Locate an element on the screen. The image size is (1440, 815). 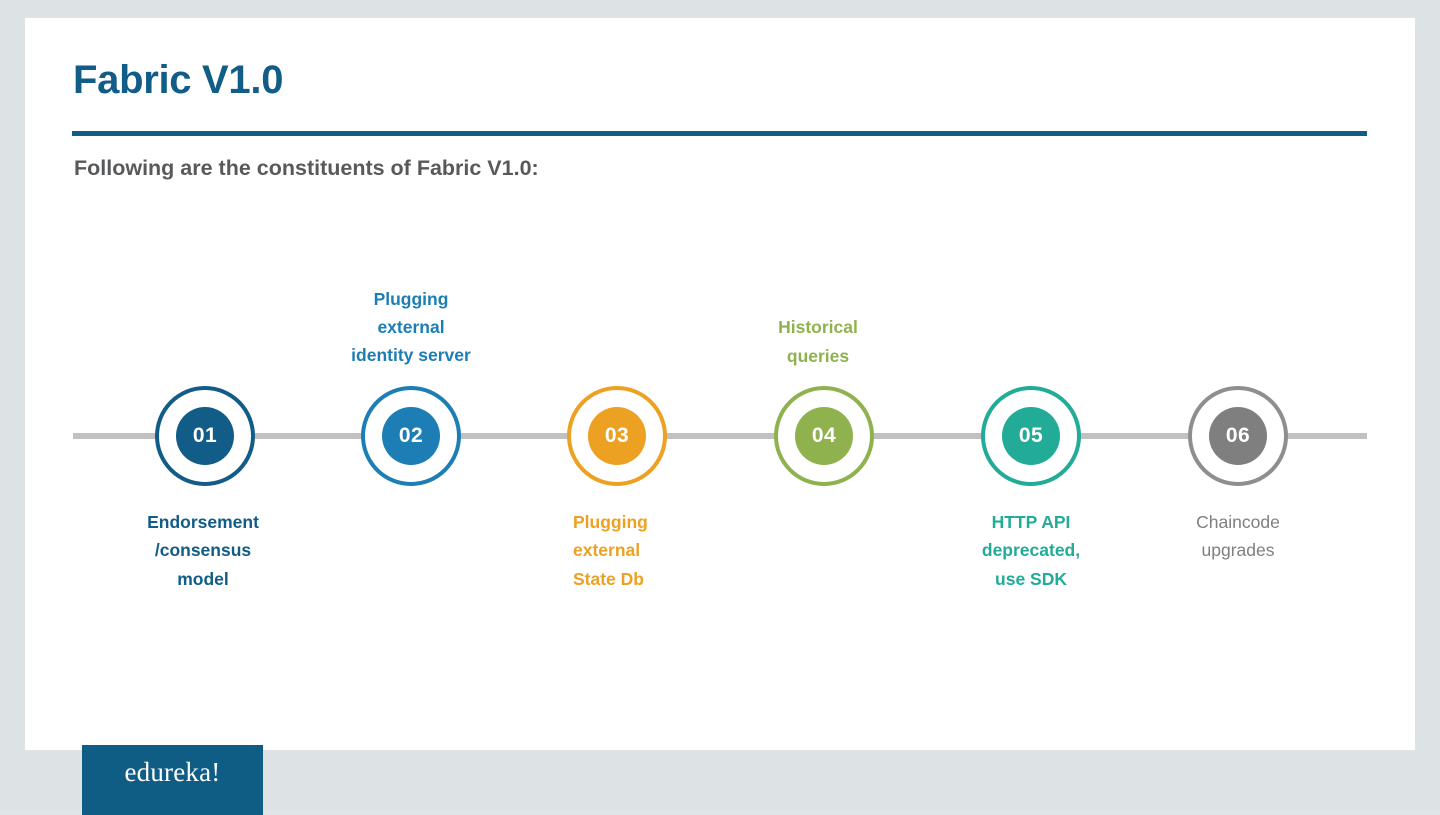
node-number-01: 01 is located at coordinates (205, 436).